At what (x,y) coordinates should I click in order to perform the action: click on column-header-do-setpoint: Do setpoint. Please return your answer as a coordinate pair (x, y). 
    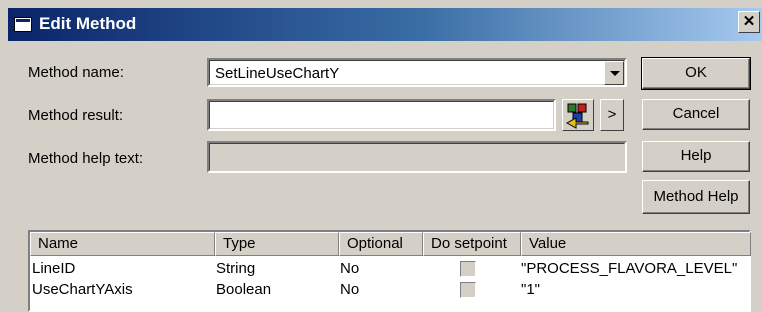
    Looking at the image, I should click on (472, 244).